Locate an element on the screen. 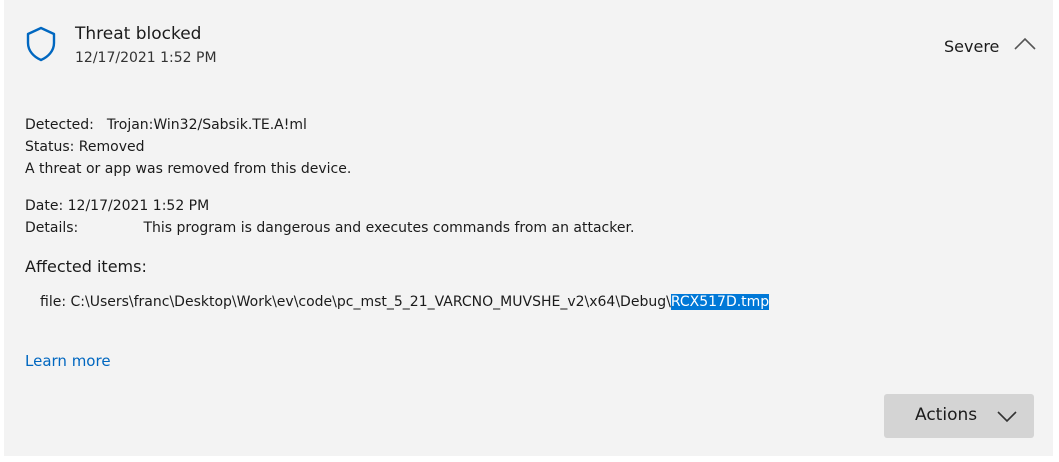 This screenshot has width=1059, height=462. detected-row: Detected: Trojan:Win32/Sabsik.TE.A!ml is located at coordinates (166, 125).